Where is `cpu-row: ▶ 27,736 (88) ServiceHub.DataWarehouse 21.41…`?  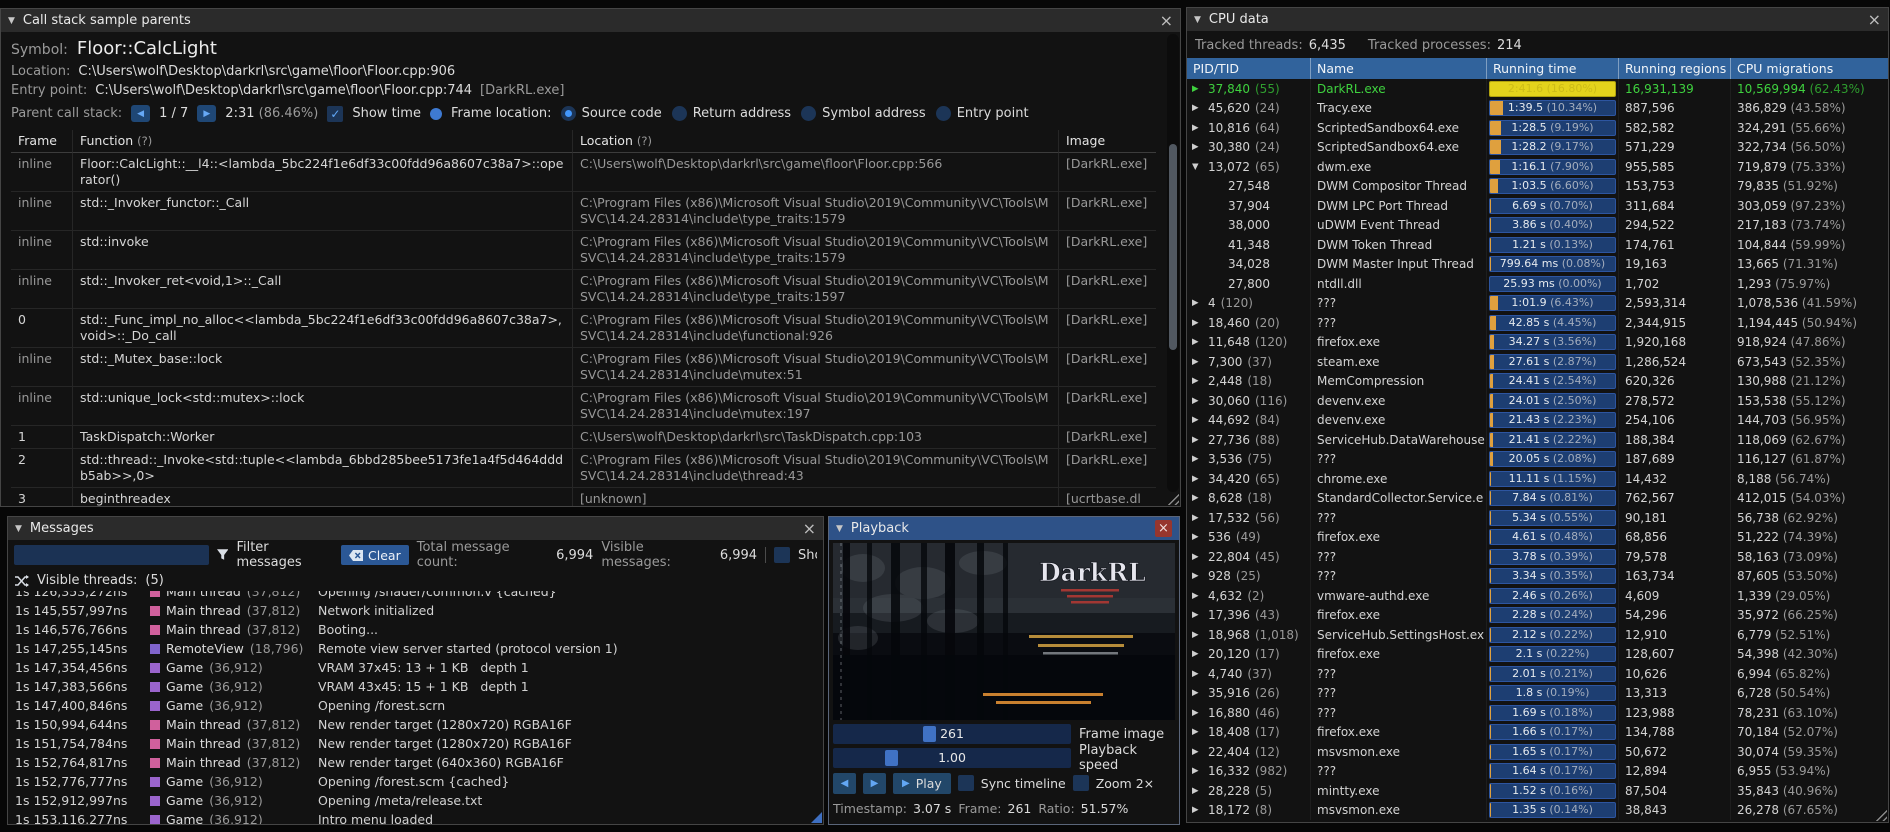
cpu-row: ▶ 27,736 (88) ServiceHub.DataWarehouse 21.41… is located at coordinates (1537, 440).